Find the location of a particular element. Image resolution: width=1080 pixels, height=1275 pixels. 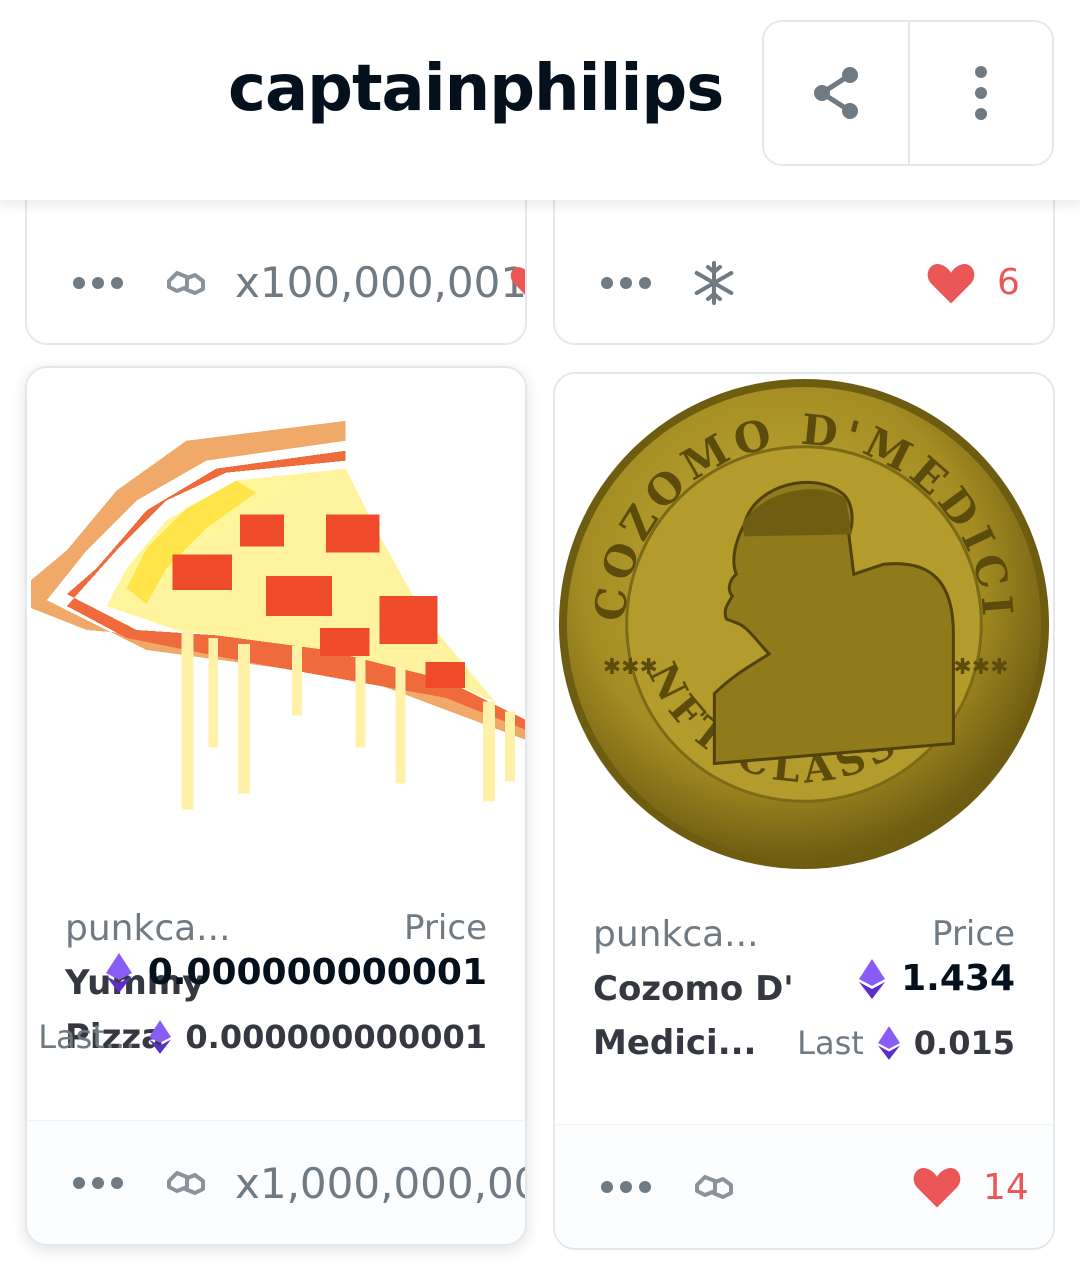

price-value: 0.000000000001 is located at coordinates (296, 972).